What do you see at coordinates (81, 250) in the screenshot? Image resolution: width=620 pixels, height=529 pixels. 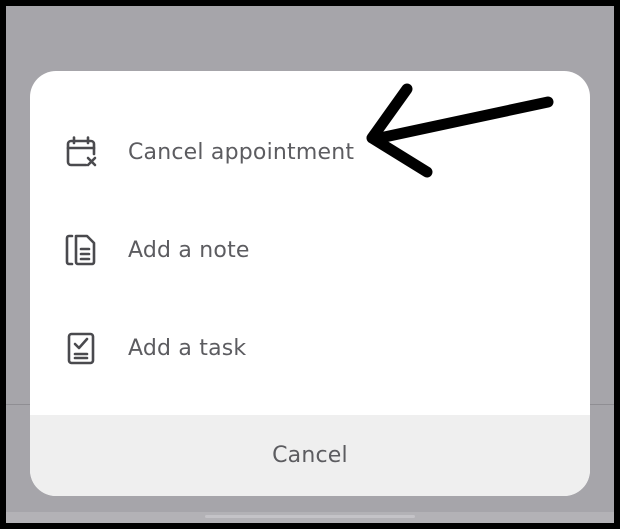 I see `note-icon` at bounding box center [81, 250].